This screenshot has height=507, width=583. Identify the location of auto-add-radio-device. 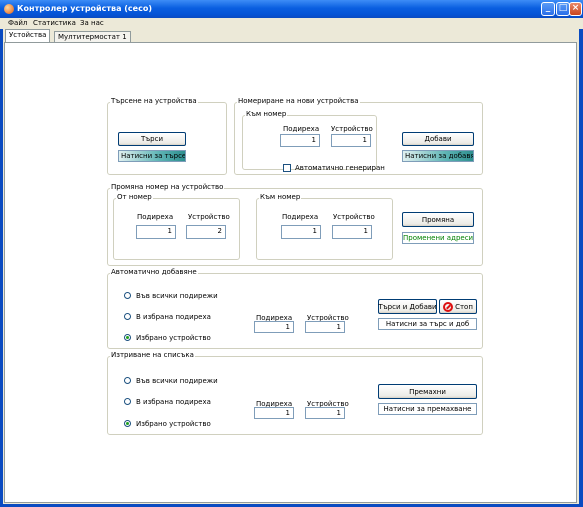
(127, 337).